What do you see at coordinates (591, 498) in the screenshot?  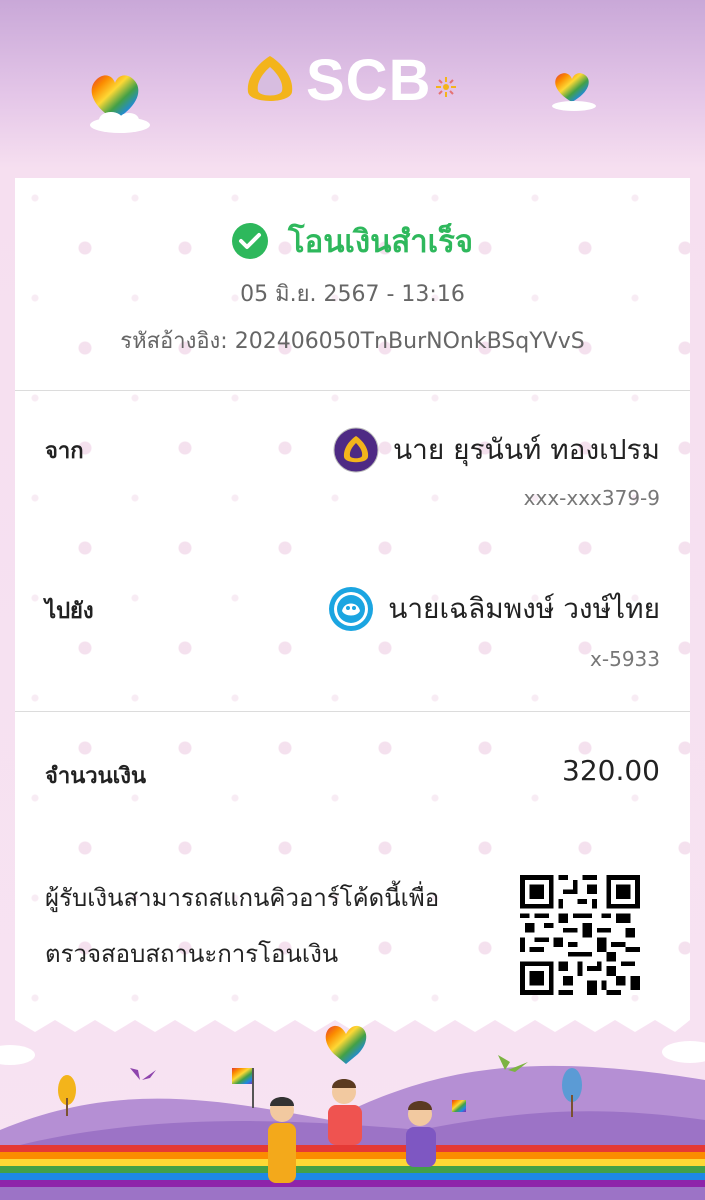 I see `from-account-number: xxx-xxx379-9` at bounding box center [591, 498].